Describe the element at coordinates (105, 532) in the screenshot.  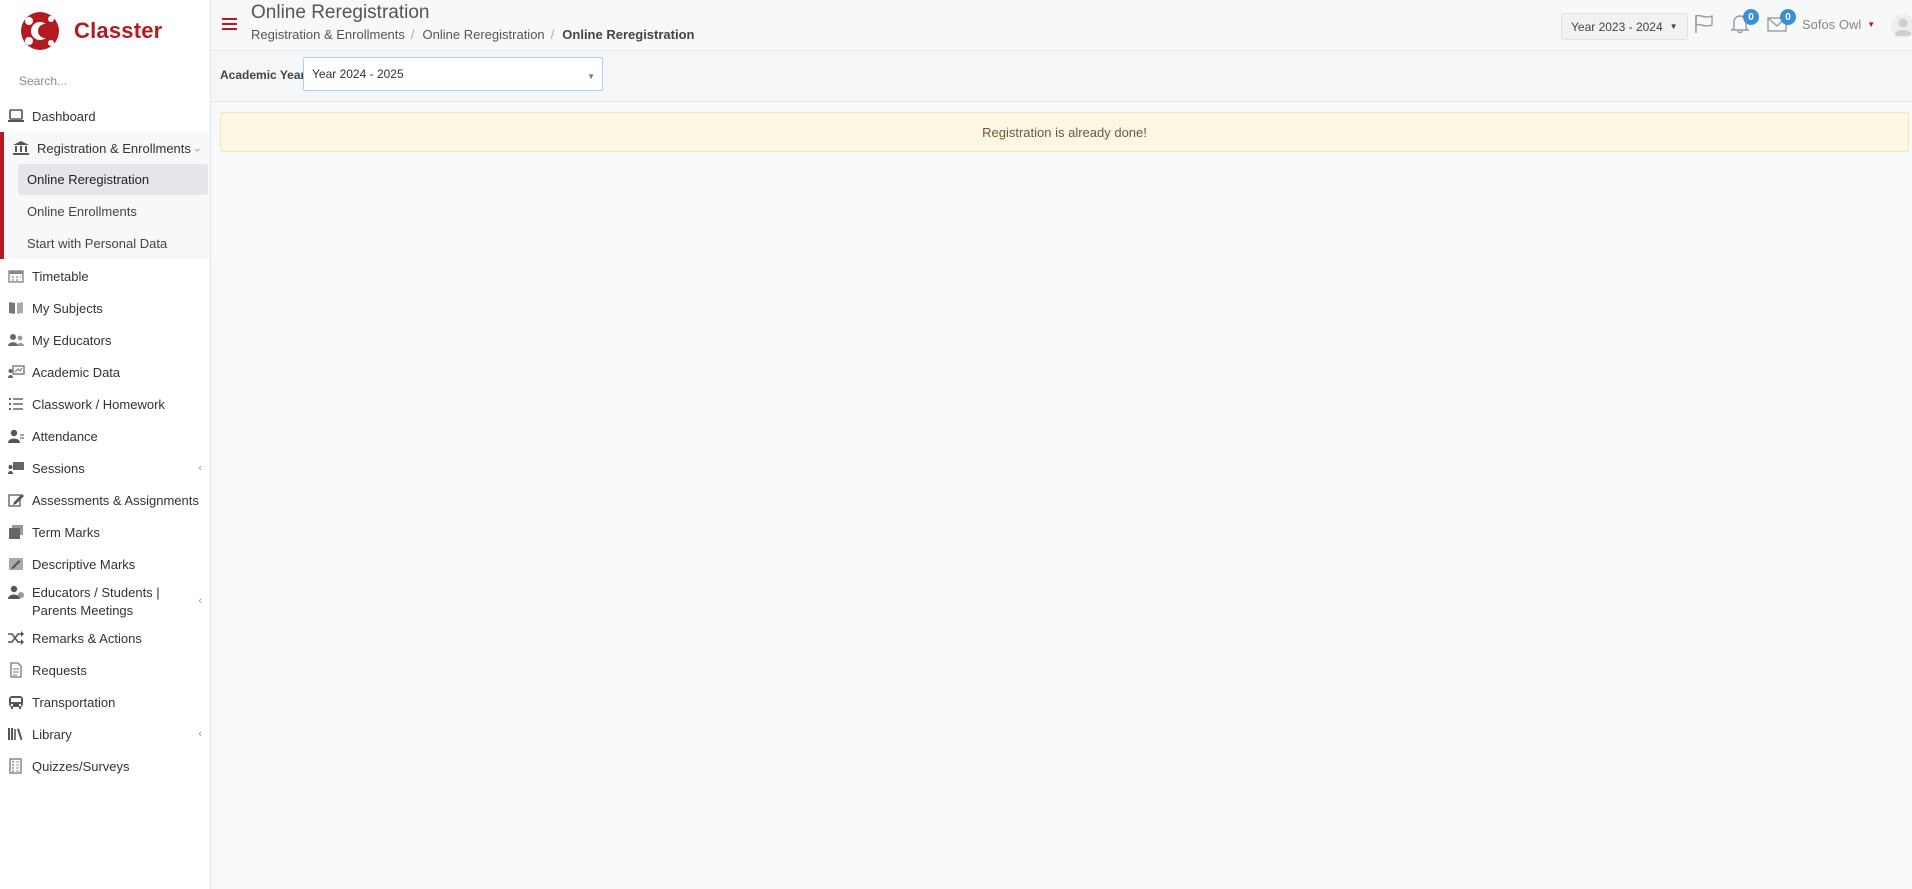
I see `sidebar-item-term-marks: Term Marks` at that location.